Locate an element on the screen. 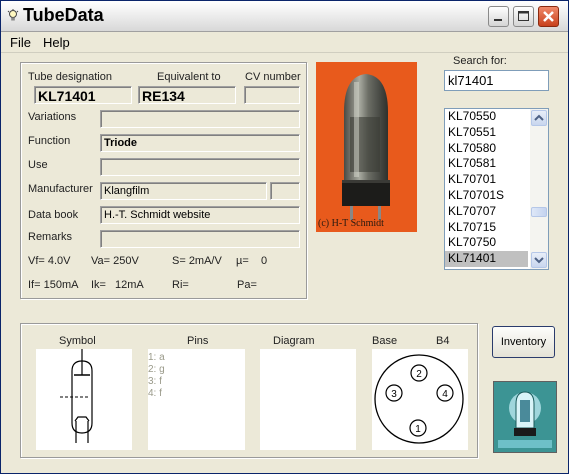 The width and height of the screenshot is (569, 474). tube-image is located at coordinates (366, 147).